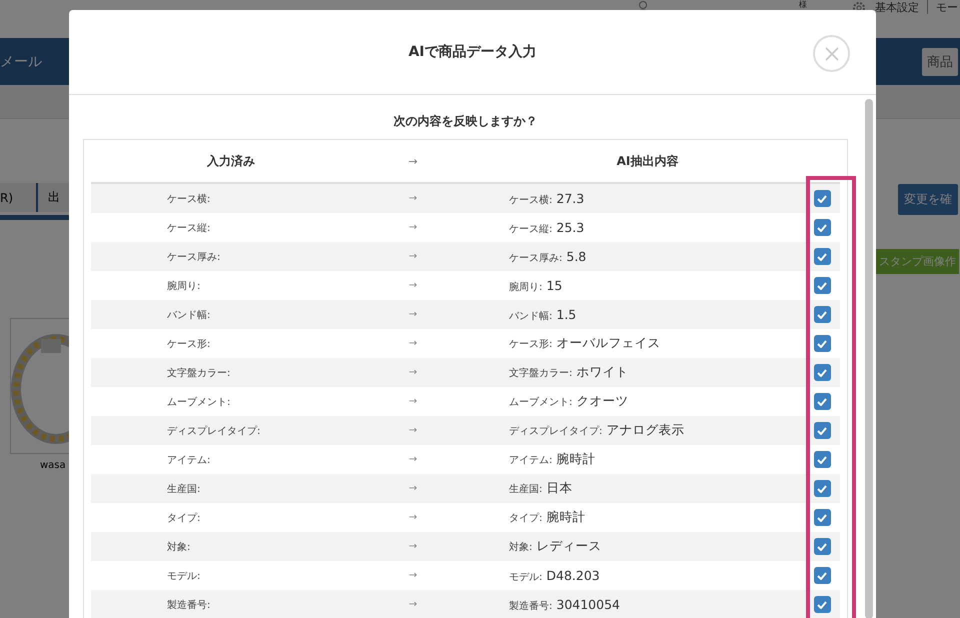  What do you see at coordinates (535, 258) in the screenshot?
I see `field-label: ケース厚み:` at bounding box center [535, 258].